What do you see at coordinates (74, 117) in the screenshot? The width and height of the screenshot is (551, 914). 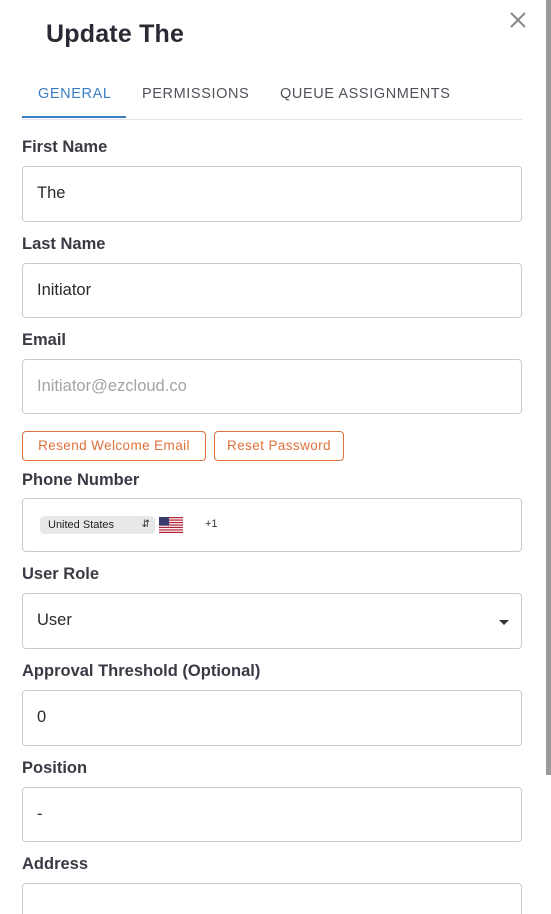 I see `active-tab-indicator` at bounding box center [74, 117].